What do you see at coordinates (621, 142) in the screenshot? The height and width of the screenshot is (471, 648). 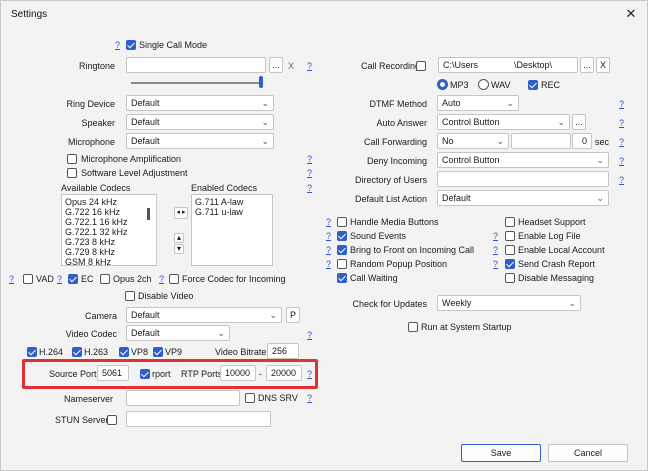 I see `help-link-call-forwarding: ?` at bounding box center [621, 142].